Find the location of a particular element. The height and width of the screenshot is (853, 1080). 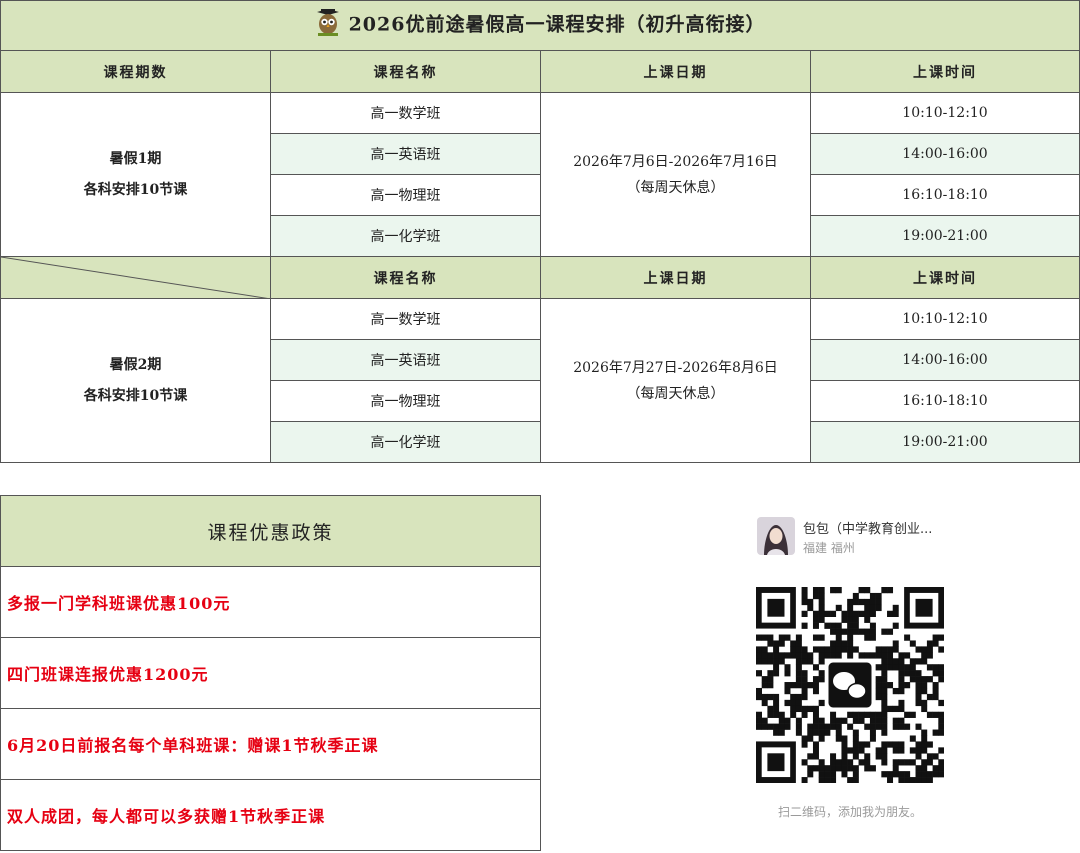

wechat-icon is located at coordinates (850, 685).